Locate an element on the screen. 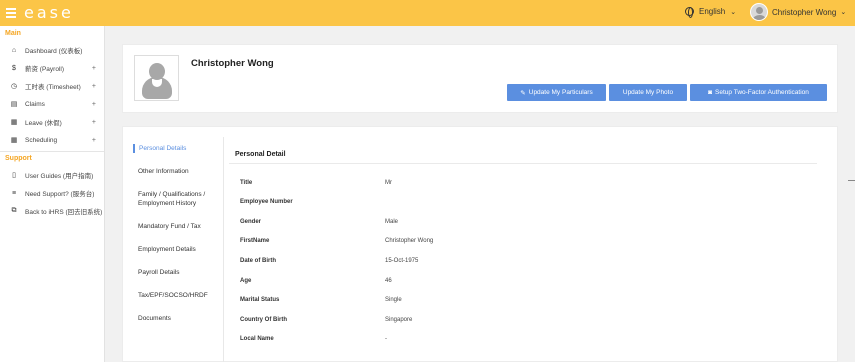 The width and height of the screenshot is (855, 362). scrollbar-marker is located at coordinates (851, 180).